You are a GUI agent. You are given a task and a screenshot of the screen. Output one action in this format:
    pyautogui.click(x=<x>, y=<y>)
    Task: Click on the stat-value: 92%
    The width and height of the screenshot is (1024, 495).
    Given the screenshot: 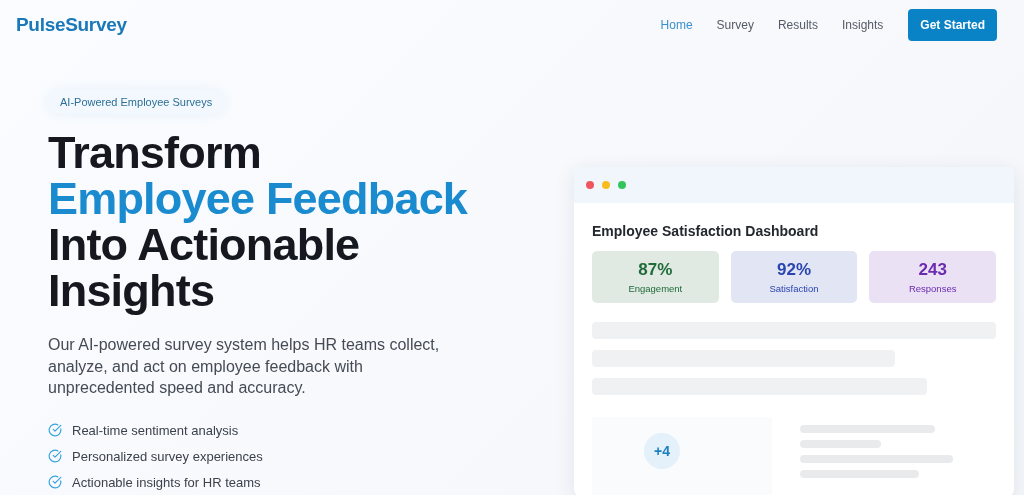 What is the action you would take?
    pyautogui.click(x=793, y=270)
    